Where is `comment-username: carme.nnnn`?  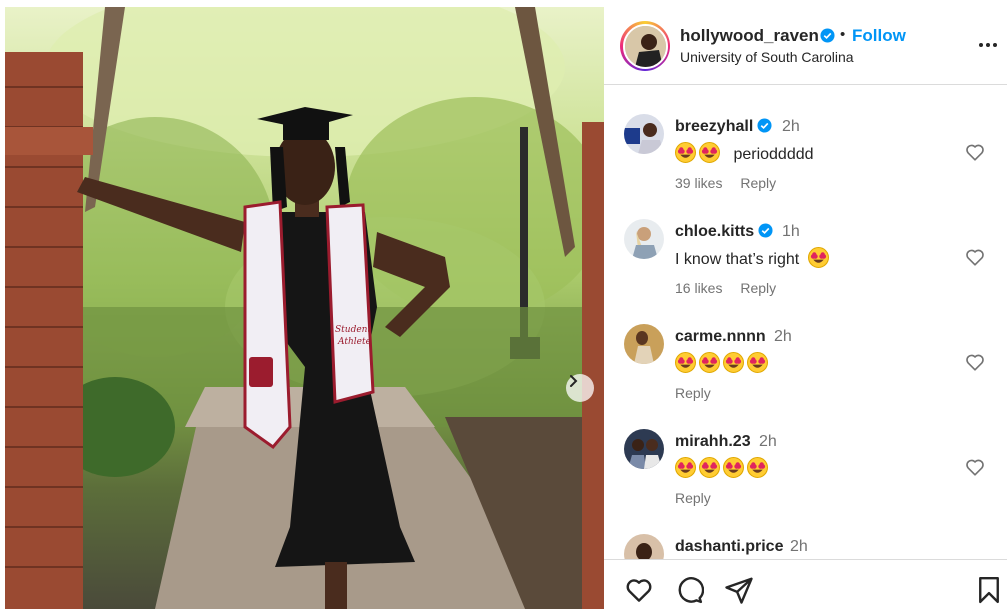
comment-username: carme.nnnn is located at coordinates (720, 337).